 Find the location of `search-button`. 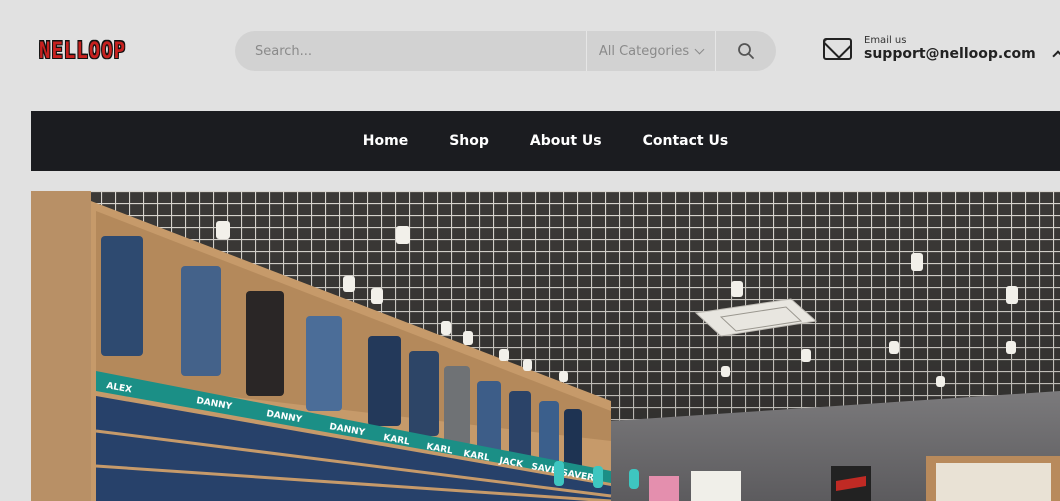

search-button is located at coordinates (746, 51).